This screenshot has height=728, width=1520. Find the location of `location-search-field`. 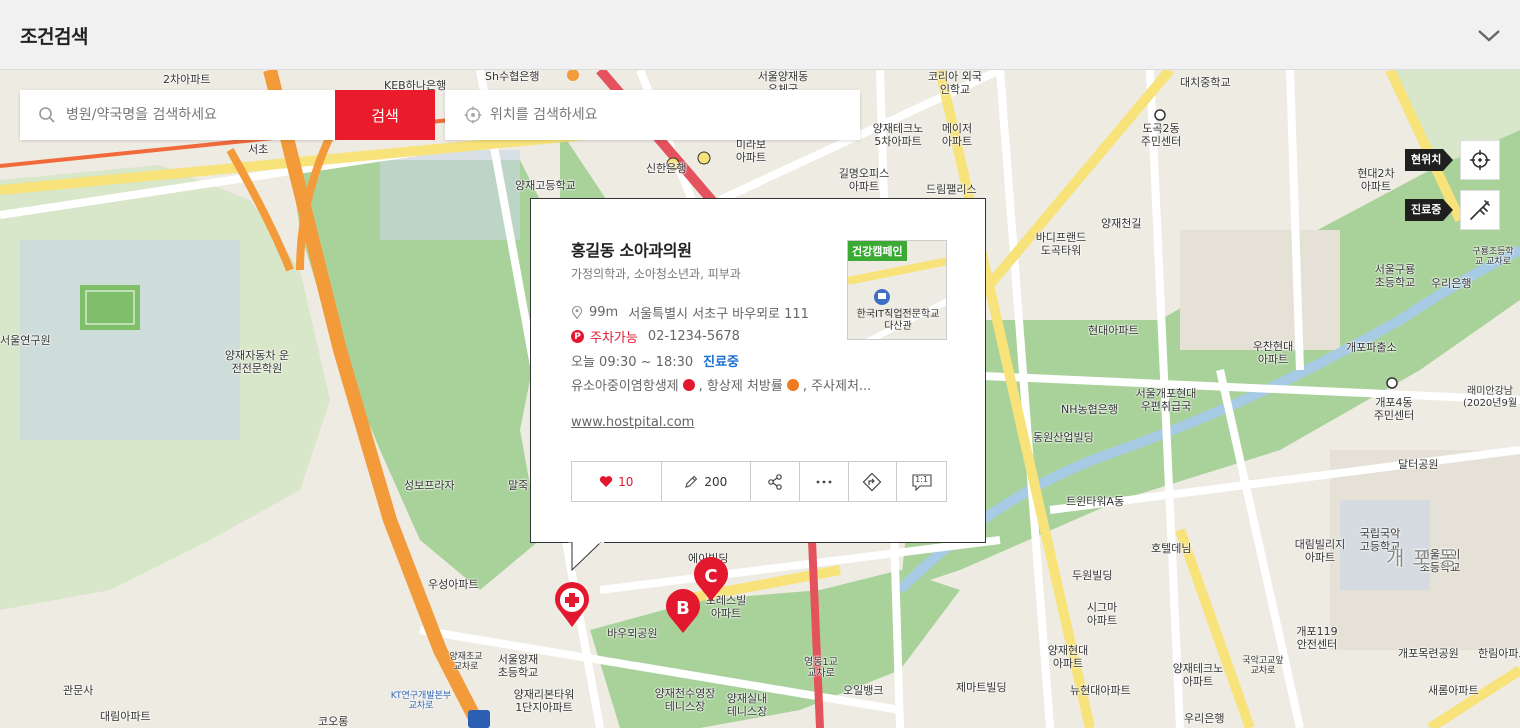

location-search-field is located at coordinates (652, 115).